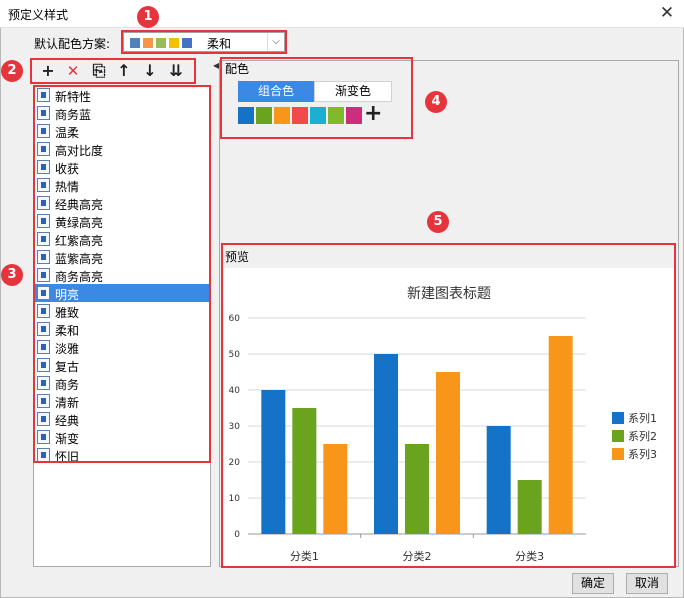 This screenshot has height=598, width=684. Describe the element at coordinates (667, 14) in the screenshot. I see `close-icon: ✕` at that location.